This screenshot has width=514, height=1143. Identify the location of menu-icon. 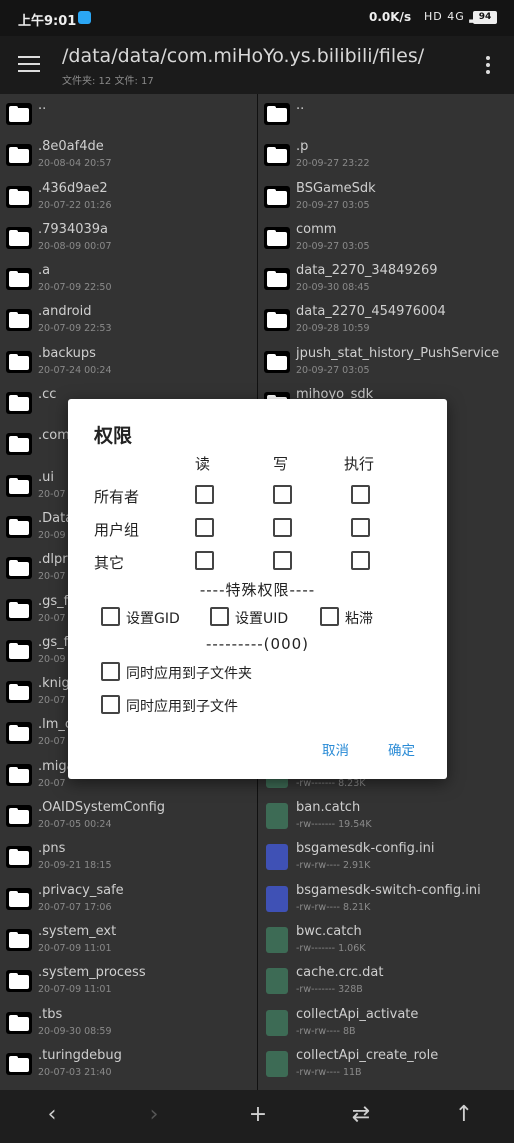
(29, 65).